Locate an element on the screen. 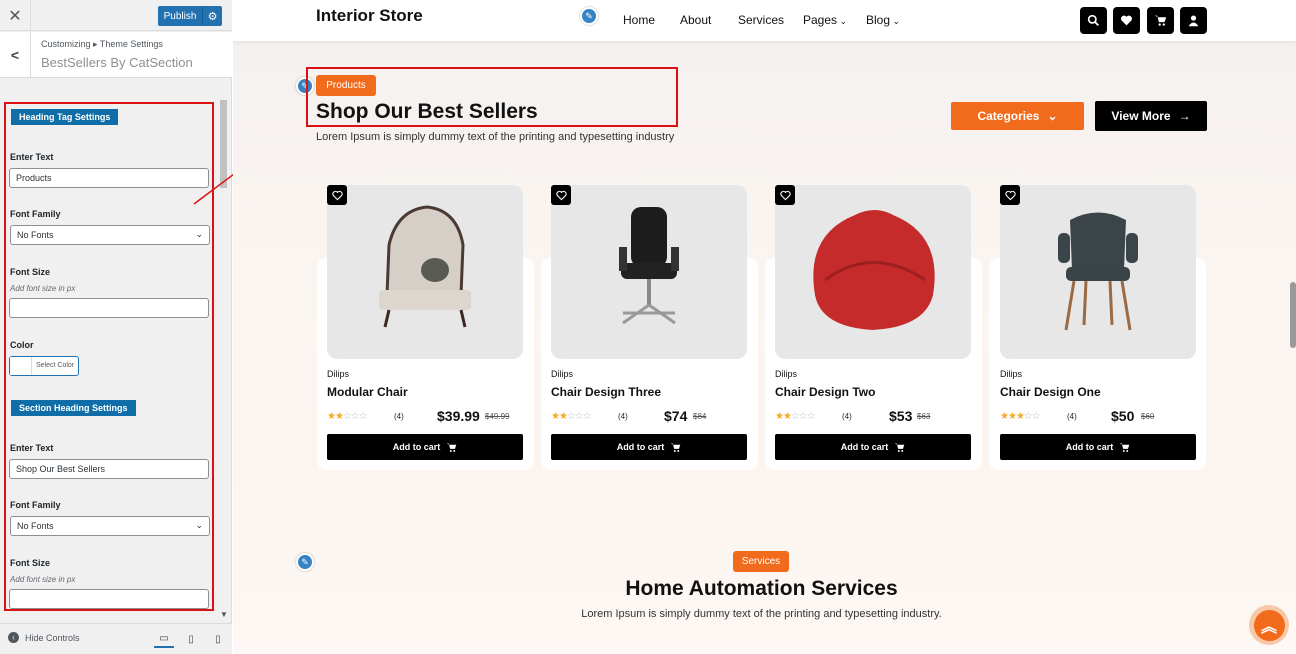 This screenshot has height=654, width=1296. product-old-price: $84 is located at coordinates (700, 416).